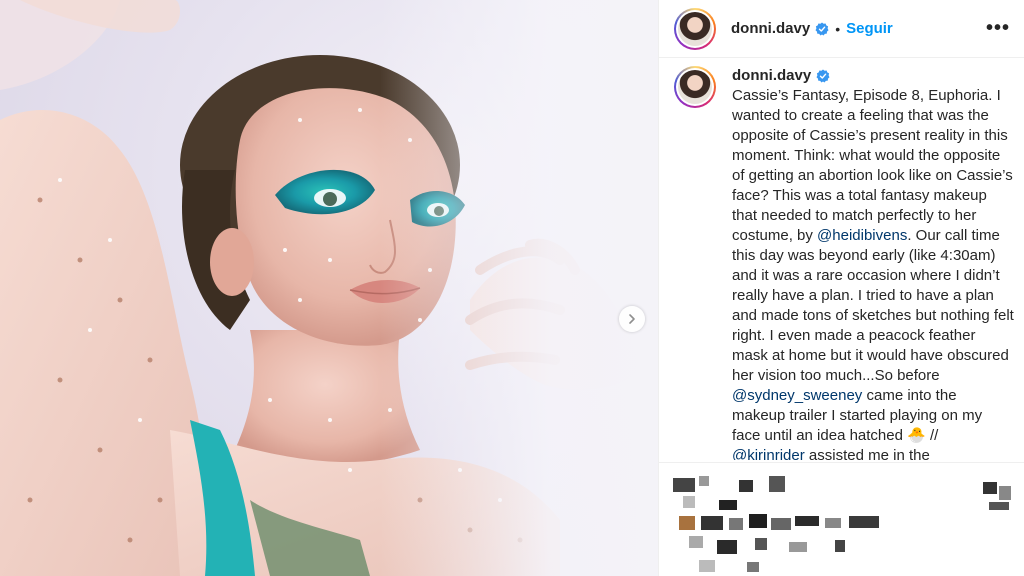 This screenshot has height=576, width=1024. I want to click on mention-link: @sydney_sweeney, so click(797, 395).